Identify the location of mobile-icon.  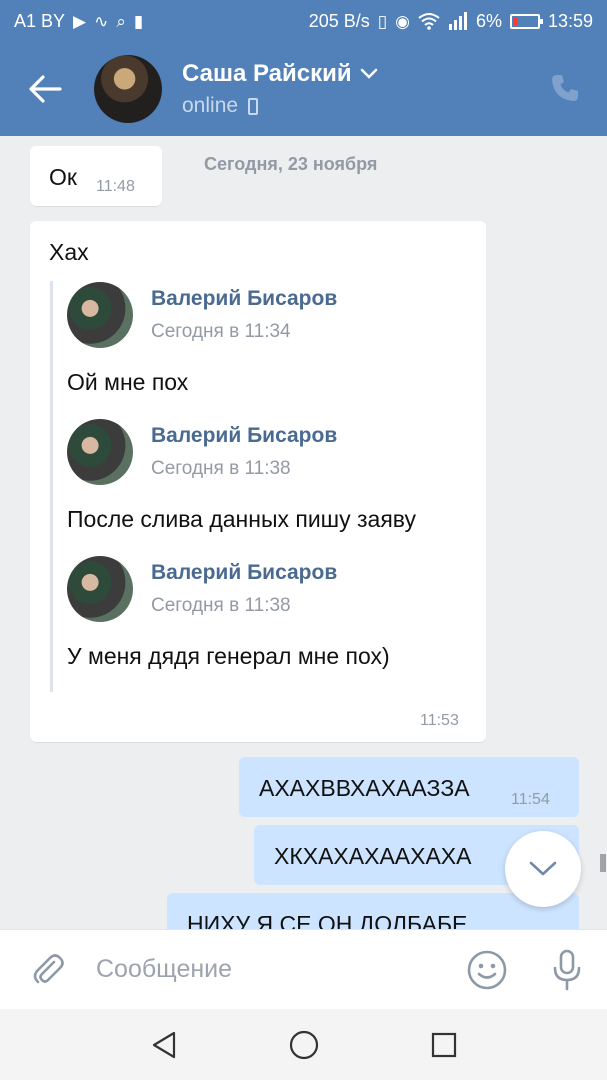
(253, 106).